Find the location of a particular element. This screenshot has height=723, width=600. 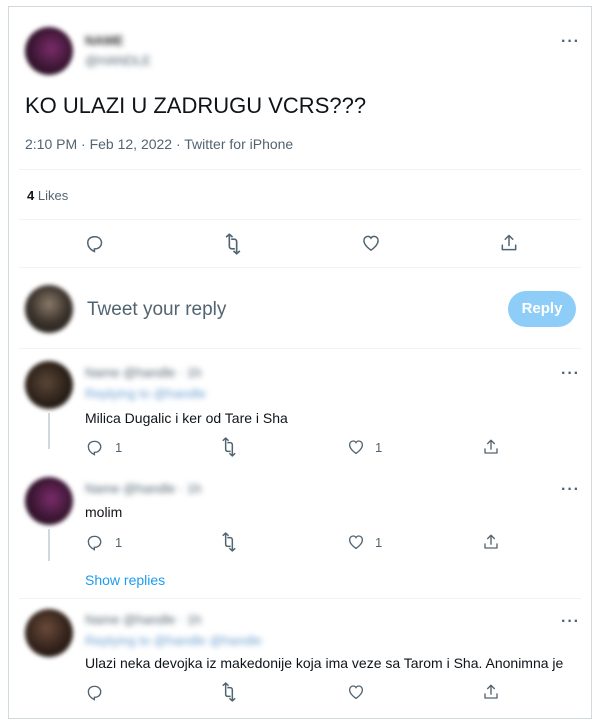

reply-text: molim is located at coordinates (104, 512).